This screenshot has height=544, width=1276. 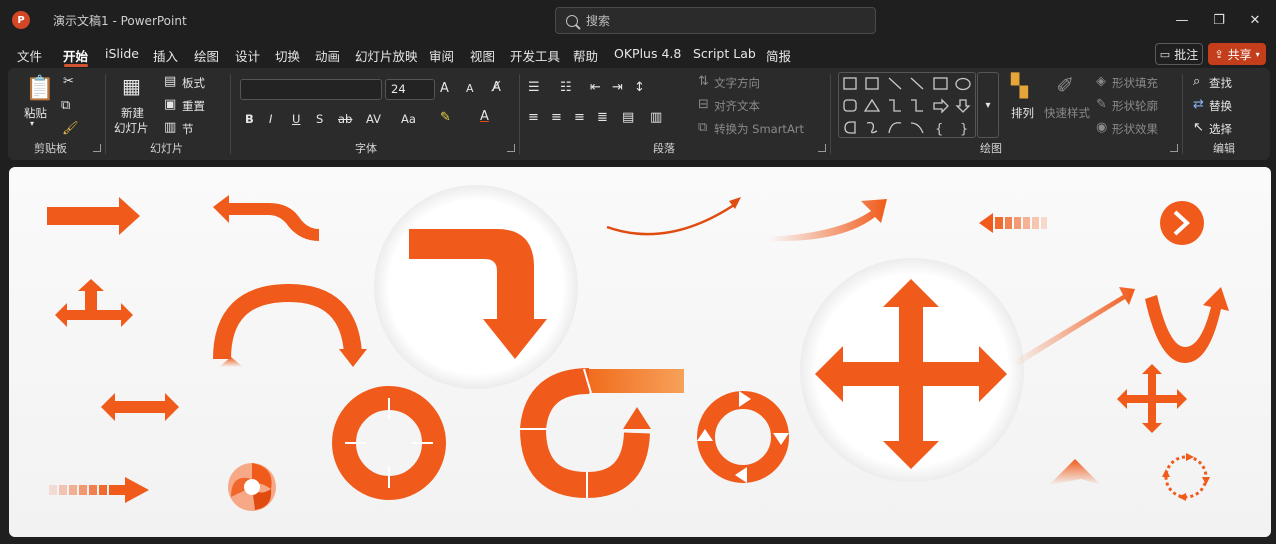 What do you see at coordinates (595, 87) in the screenshot?
I see `decrease-indent-icon: ⇤` at bounding box center [595, 87].